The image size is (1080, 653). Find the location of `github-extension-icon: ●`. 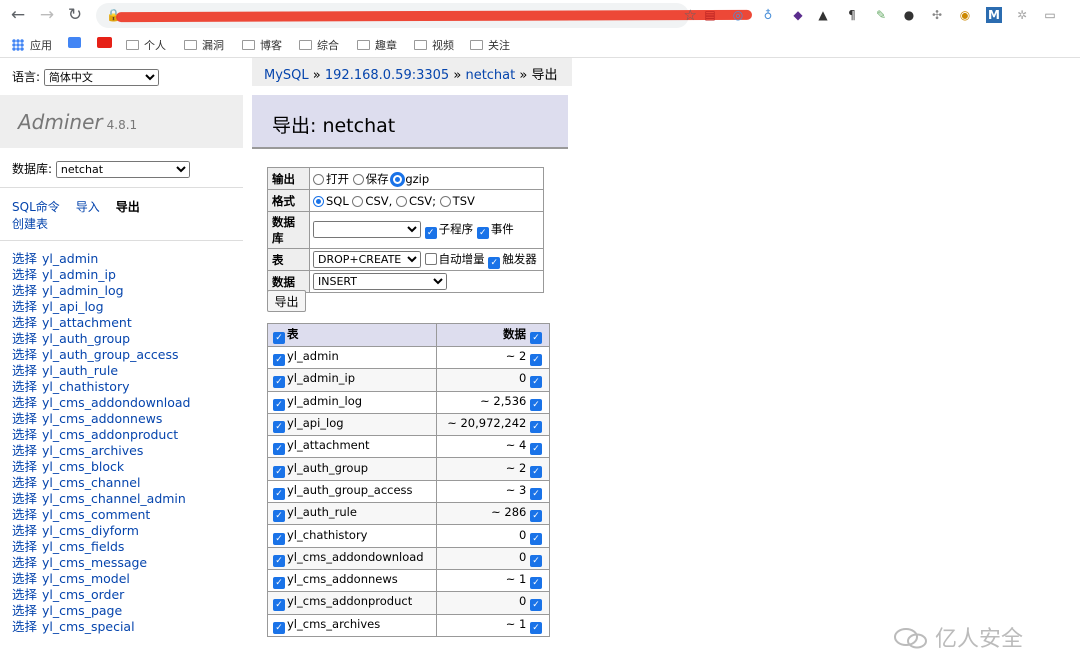

github-extension-icon: ● is located at coordinates (909, 15).